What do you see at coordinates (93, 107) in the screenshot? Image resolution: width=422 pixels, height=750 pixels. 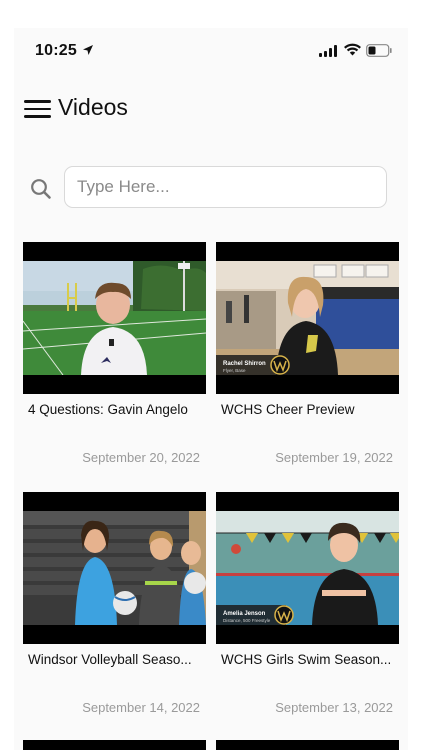 I see `page-title: Videos` at bounding box center [93, 107].